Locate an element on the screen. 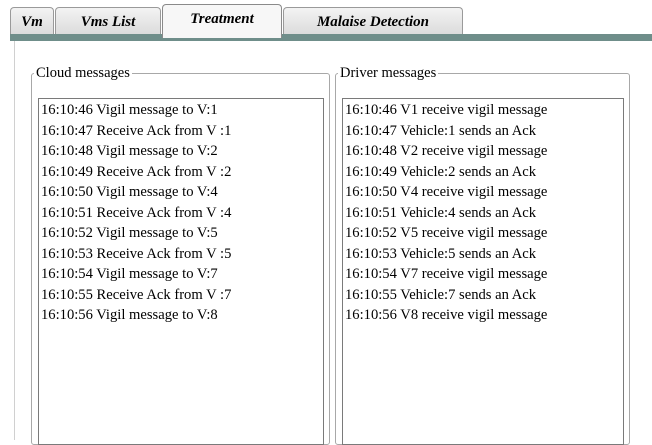 This screenshot has width=652, height=445. driver-message-item: 16:10:47 Vehicle:1 sends an Ack is located at coordinates (483, 131).